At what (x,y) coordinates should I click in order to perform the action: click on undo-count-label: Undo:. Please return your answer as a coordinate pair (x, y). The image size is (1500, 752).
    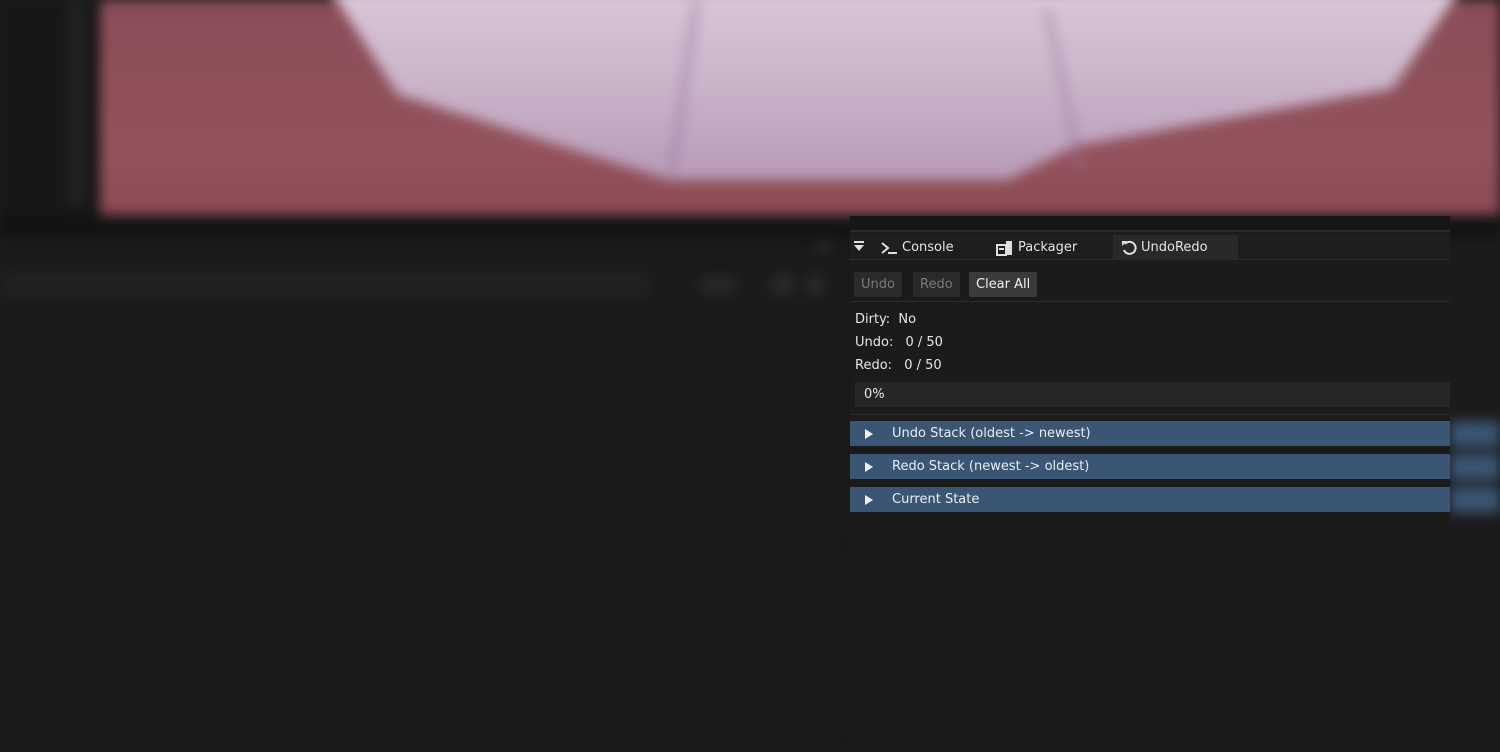
    Looking at the image, I should click on (874, 342).